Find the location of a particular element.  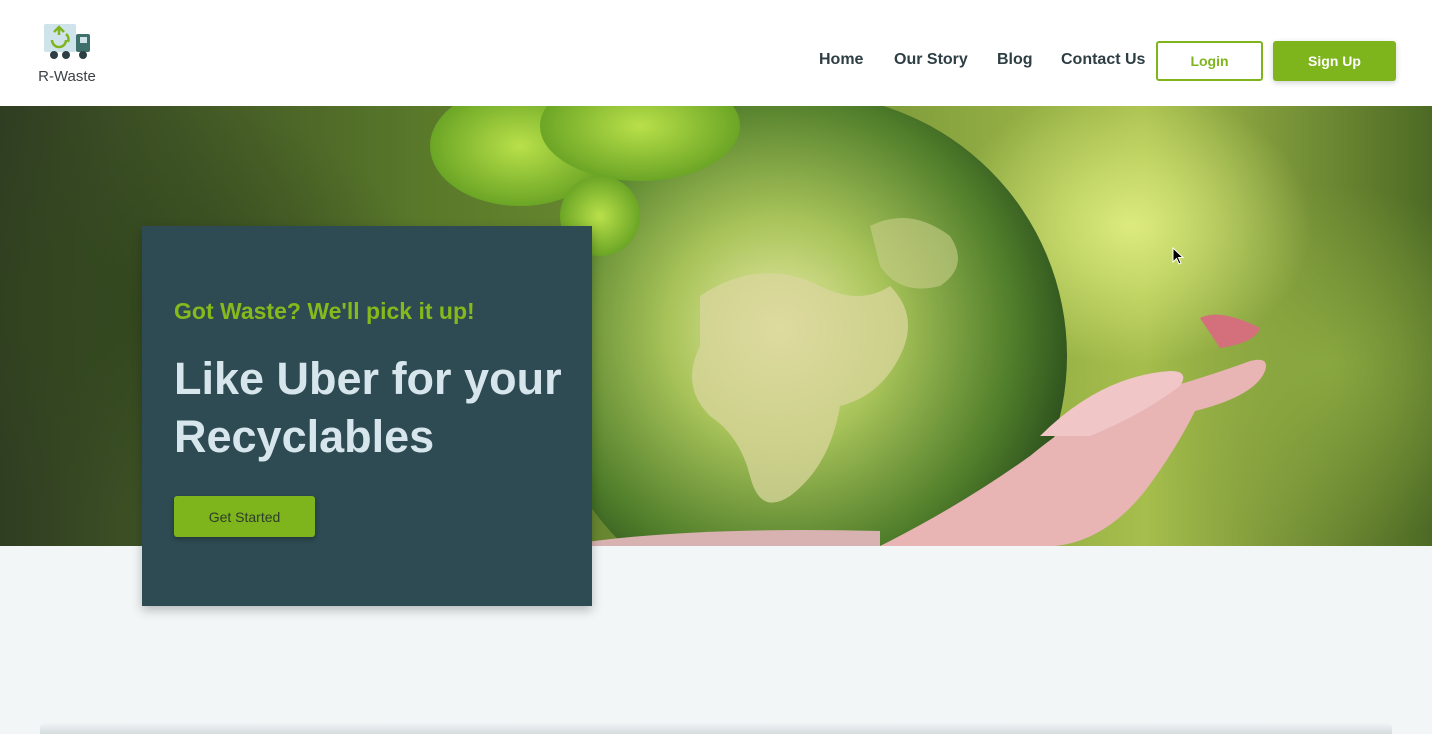

recycle-truck-icon is located at coordinates (67, 41).